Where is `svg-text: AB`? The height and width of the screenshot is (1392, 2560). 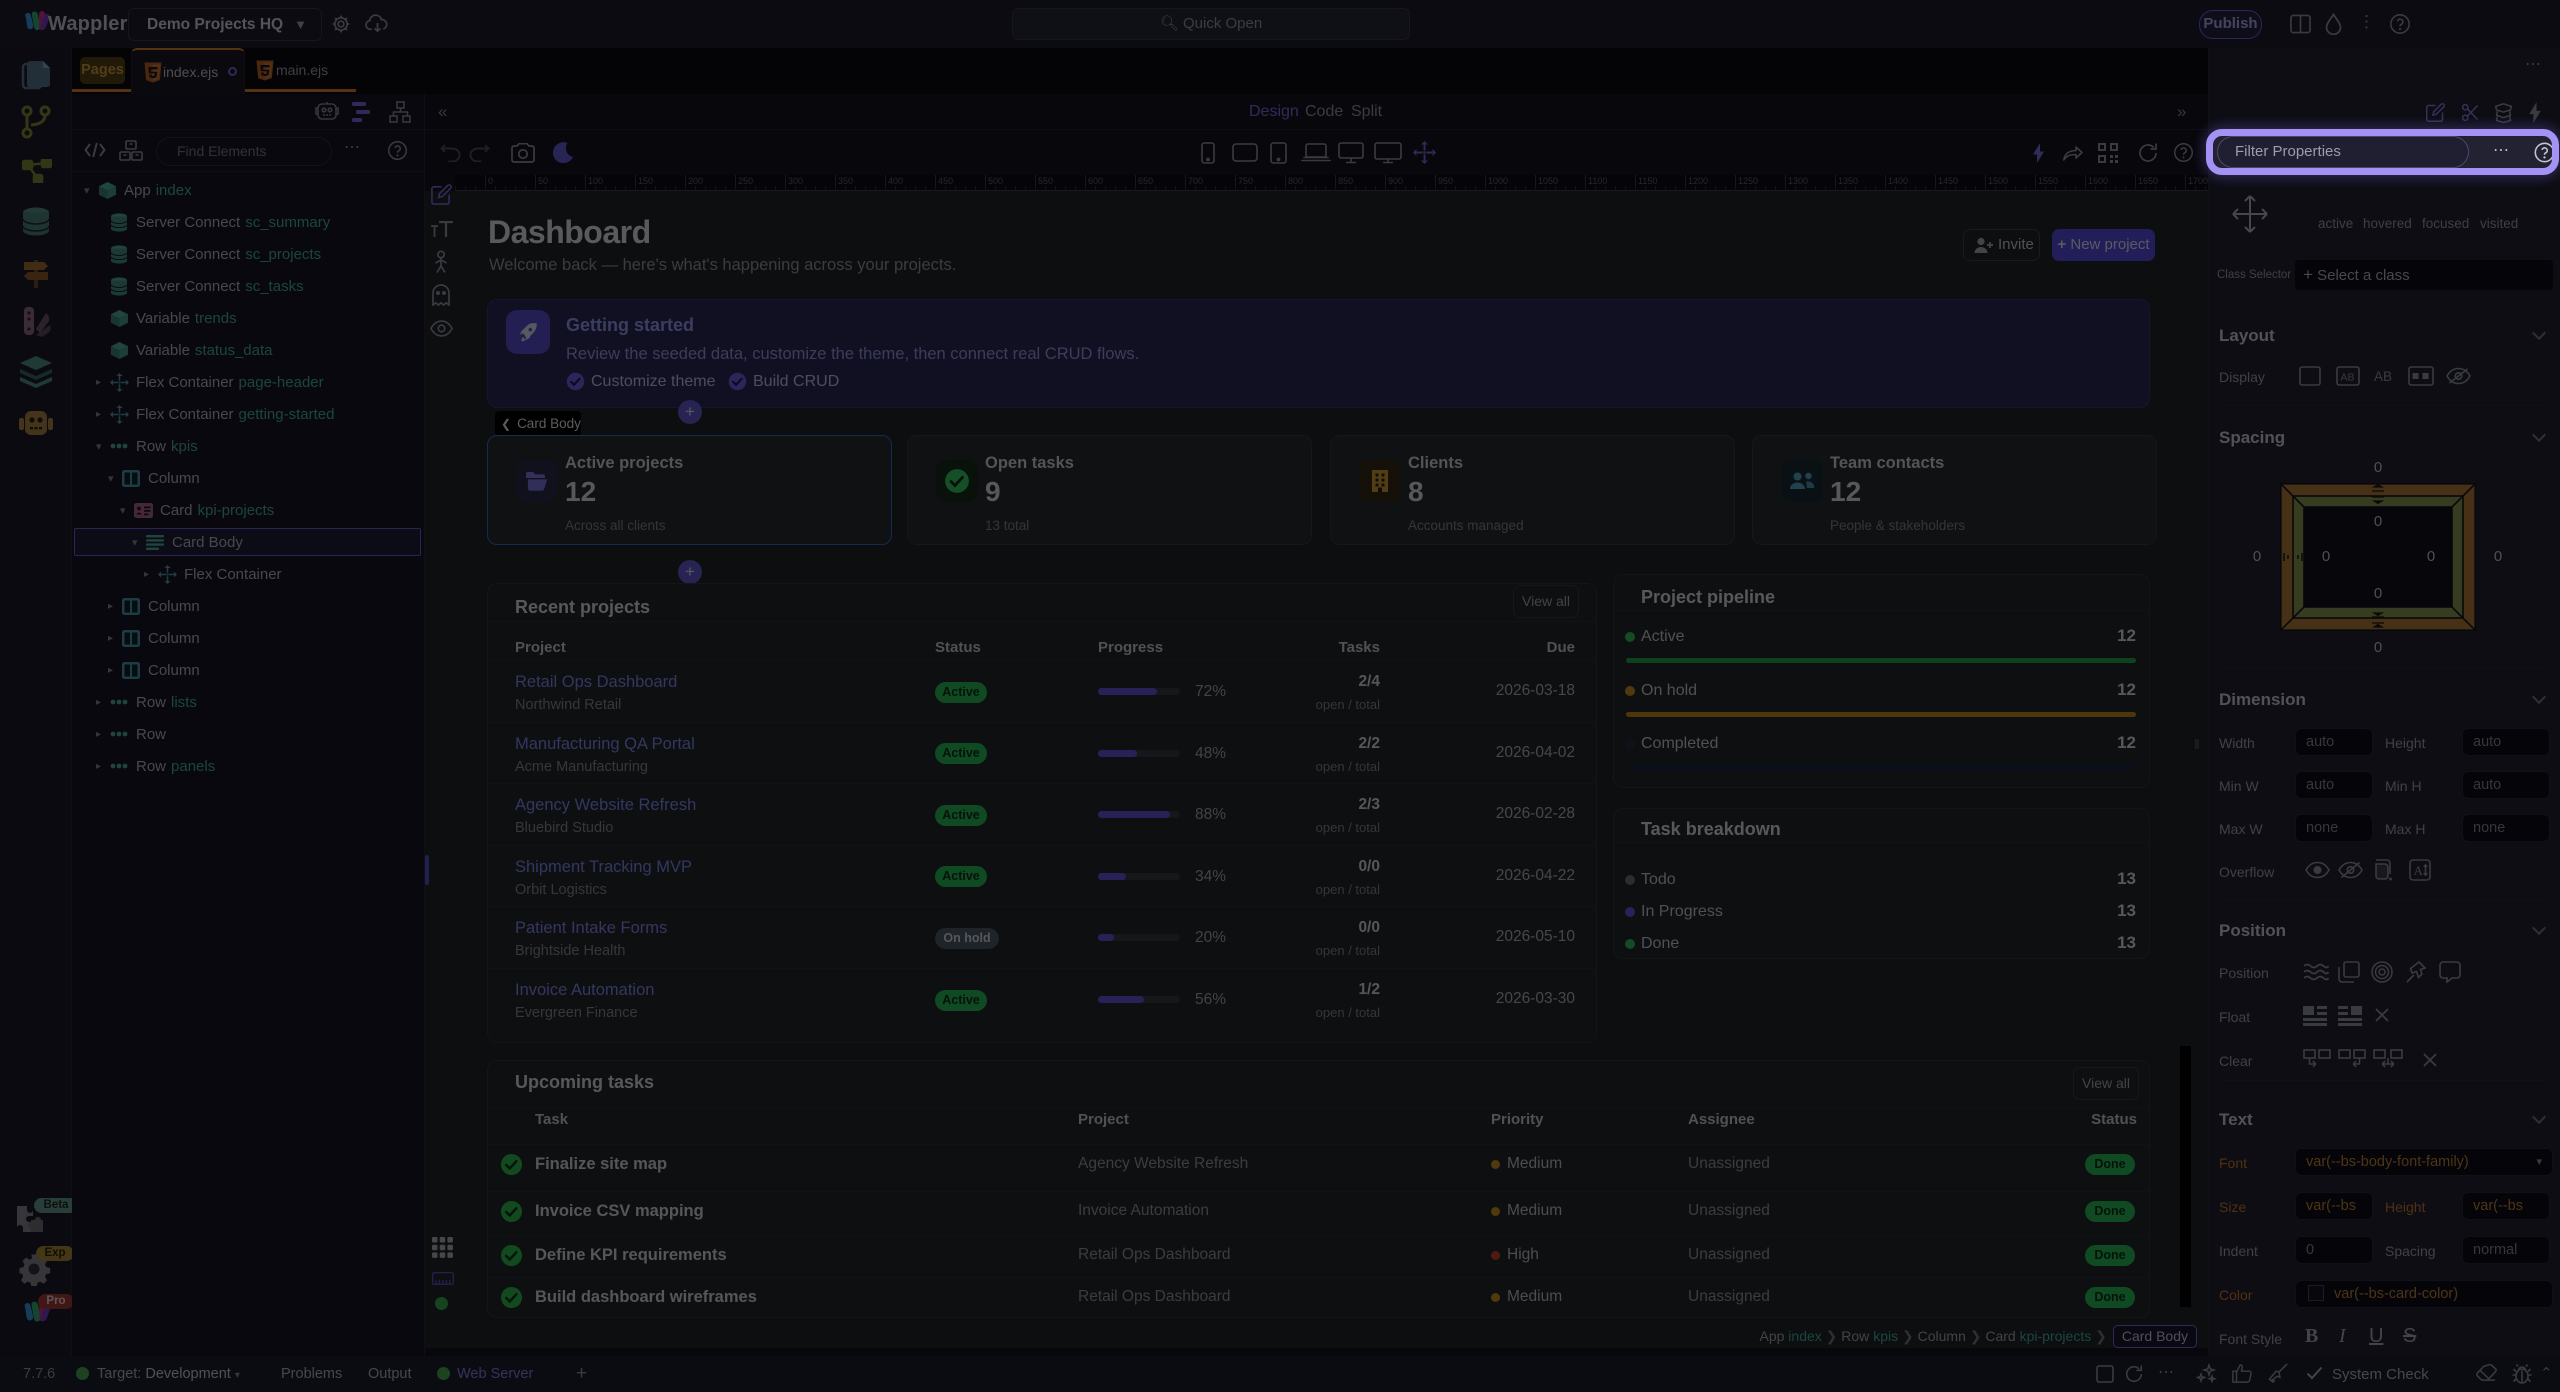
svg-text: AB is located at coordinates (2348, 378).